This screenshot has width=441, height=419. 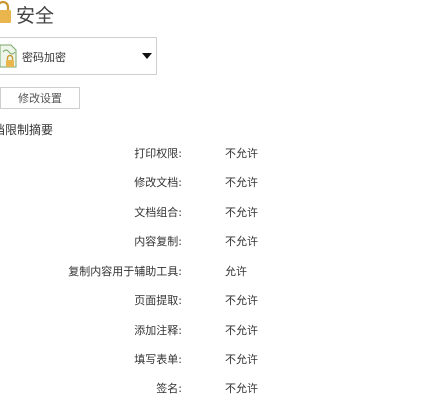 I want to click on page-title: 安全, so click(x=35, y=16).